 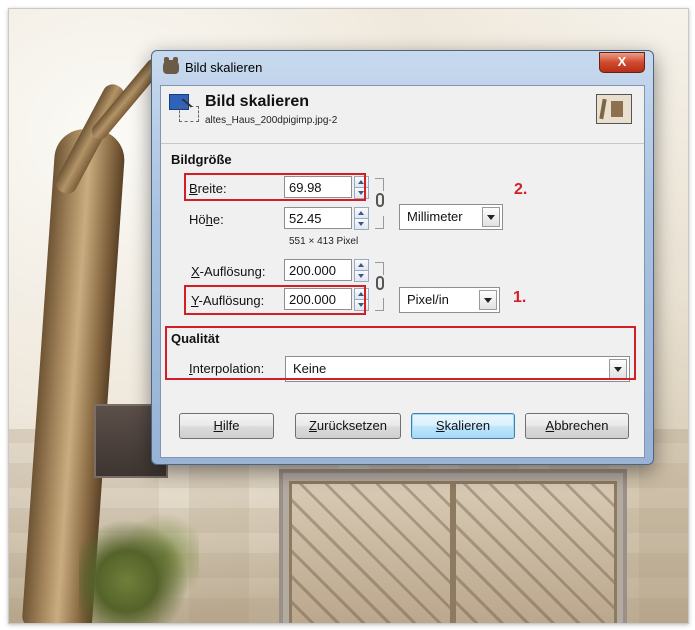 What do you see at coordinates (348, 426) in the screenshot?
I see `reset-button: Zurücksetzen` at bounding box center [348, 426].